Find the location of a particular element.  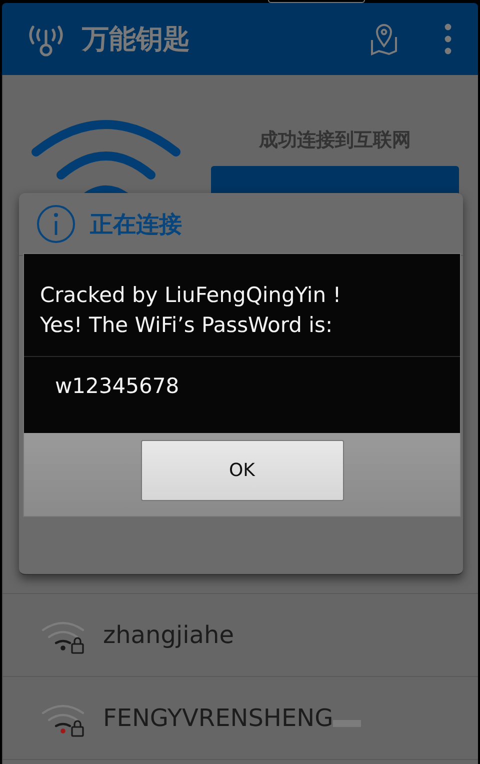

network-item: FENGYVRENSHENG is located at coordinates (240, 718).